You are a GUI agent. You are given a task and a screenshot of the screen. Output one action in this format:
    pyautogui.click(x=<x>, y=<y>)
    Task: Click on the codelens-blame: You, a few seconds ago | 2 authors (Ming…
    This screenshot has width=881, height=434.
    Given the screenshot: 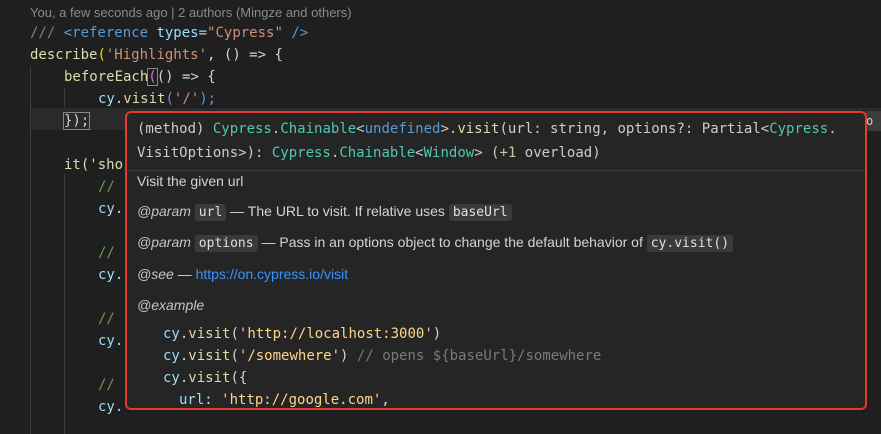 What is the action you would take?
    pyautogui.click(x=191, y=12)
    